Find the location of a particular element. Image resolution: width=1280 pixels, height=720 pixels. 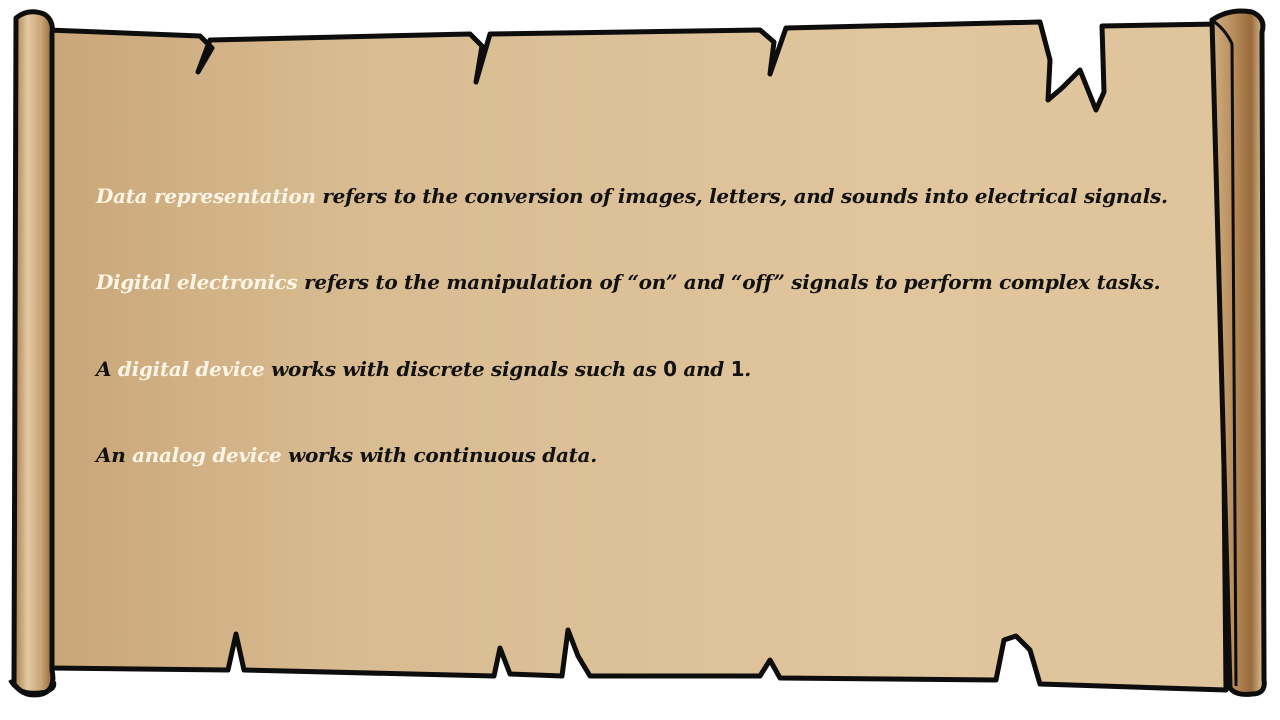

digit-one: 1 is located at coordinates (737, 369).